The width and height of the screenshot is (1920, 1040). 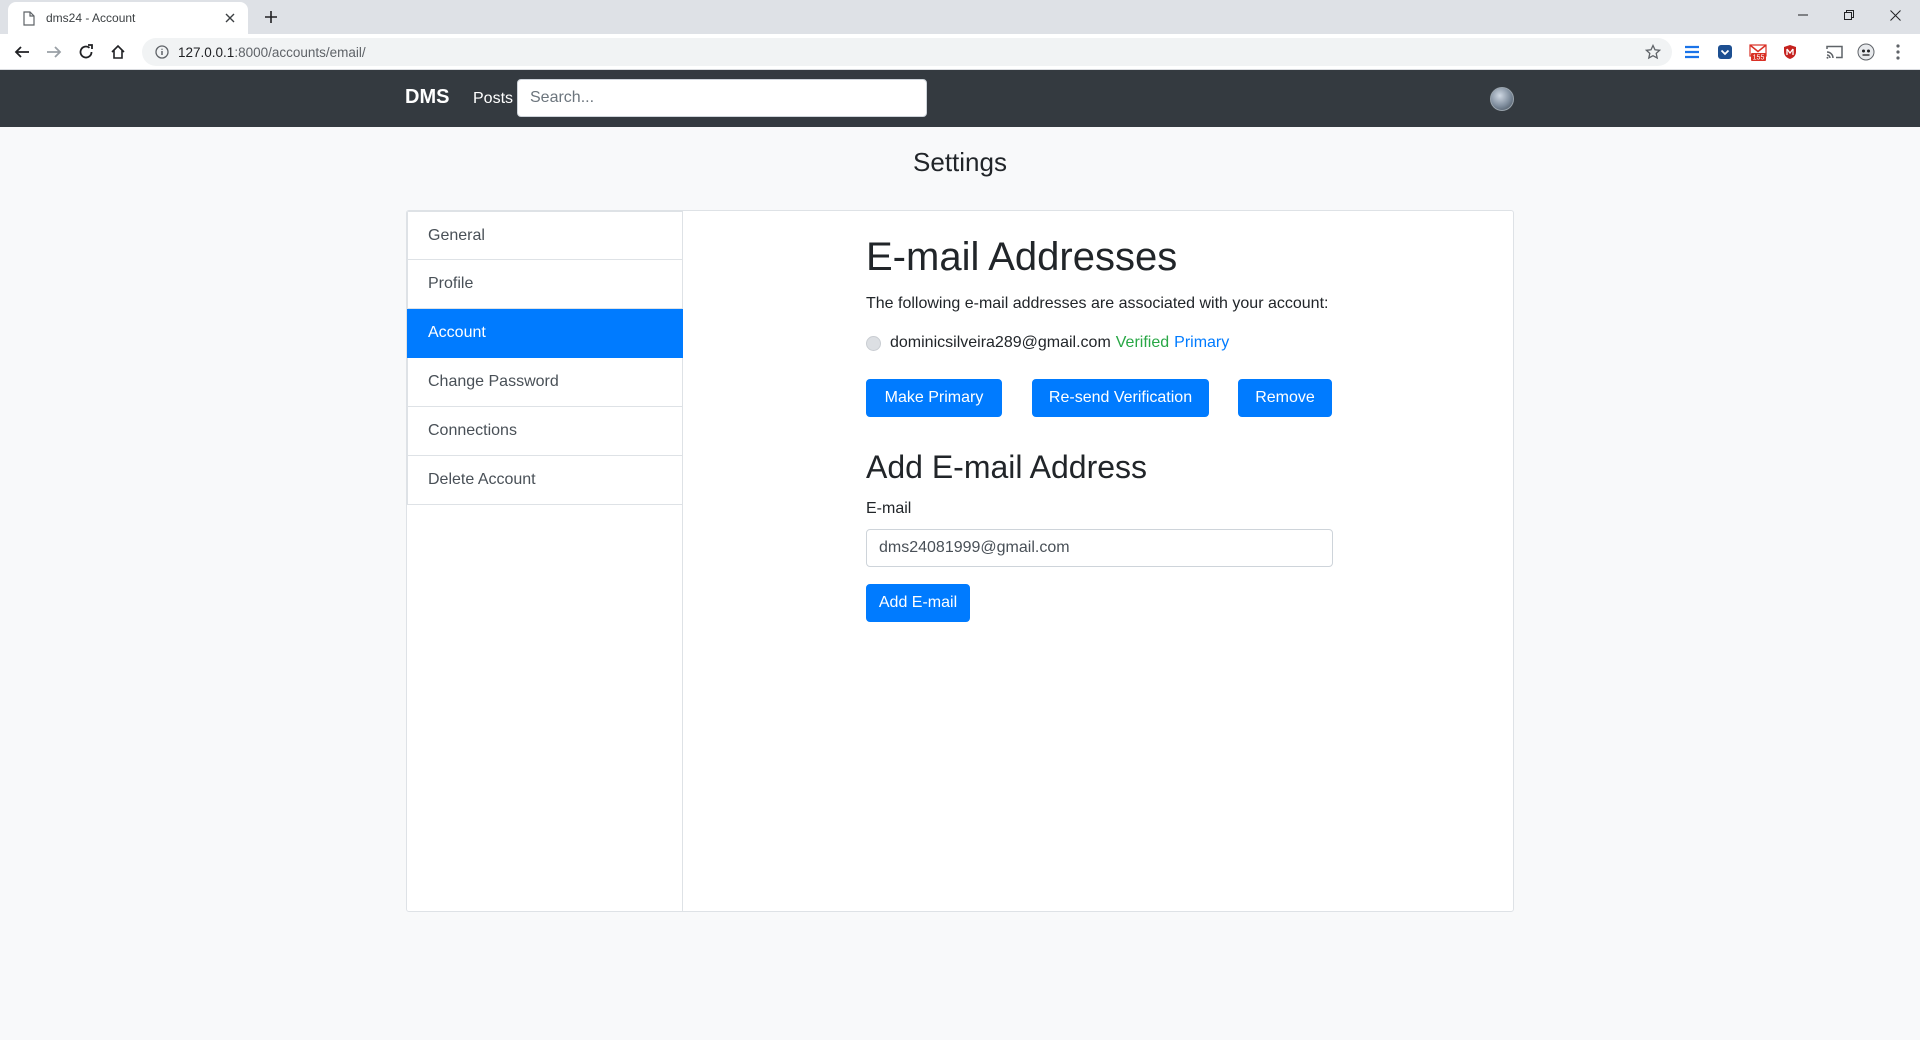 I want to click on avatar, so click(x=1502, y=99).